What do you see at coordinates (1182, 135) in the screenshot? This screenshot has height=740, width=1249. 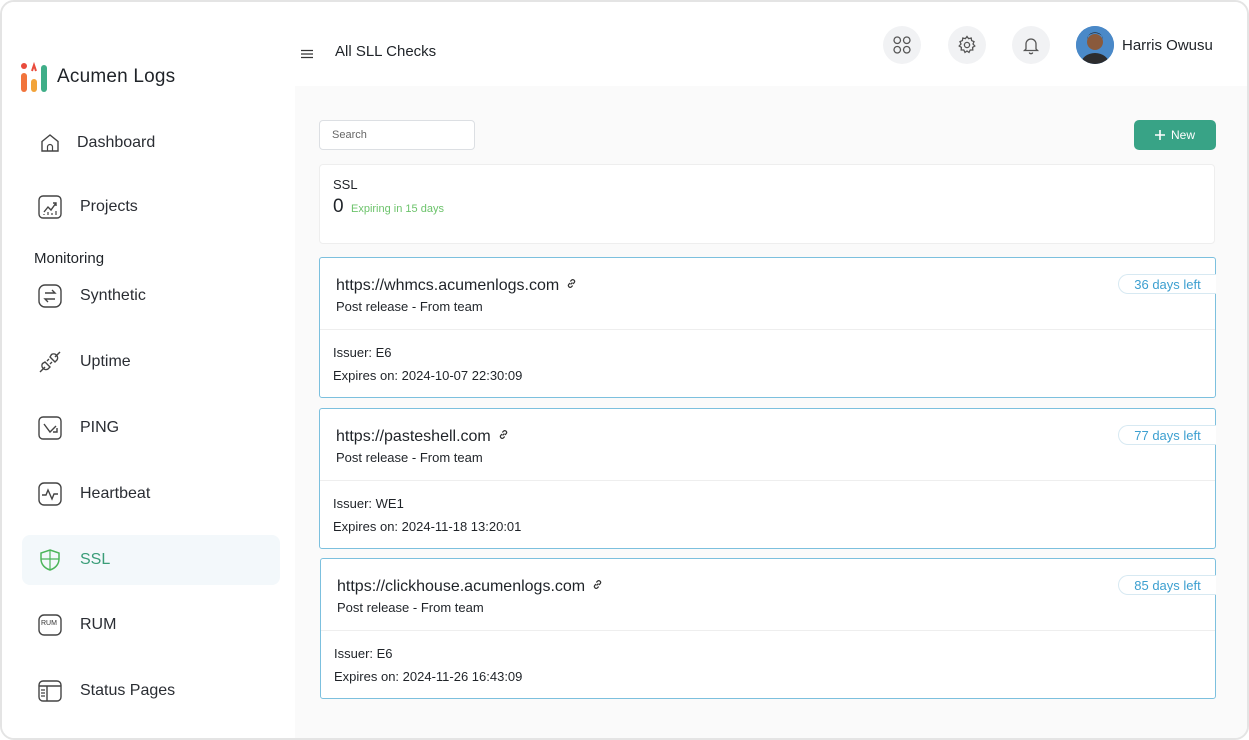 I see `new-button-label: New` at bounding box center [1182, 135].